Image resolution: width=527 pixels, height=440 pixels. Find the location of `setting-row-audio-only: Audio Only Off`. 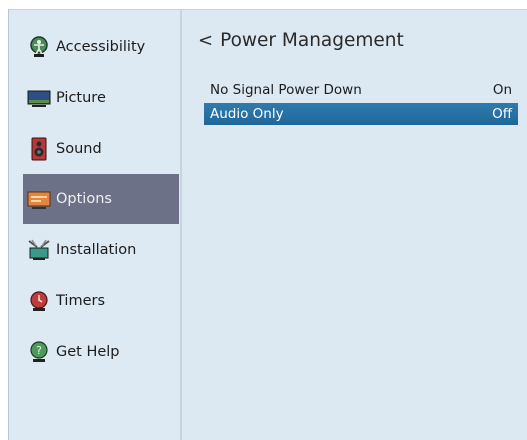

setting-row-audio-only: Audio Only Off is located at coordinates (361, 114).